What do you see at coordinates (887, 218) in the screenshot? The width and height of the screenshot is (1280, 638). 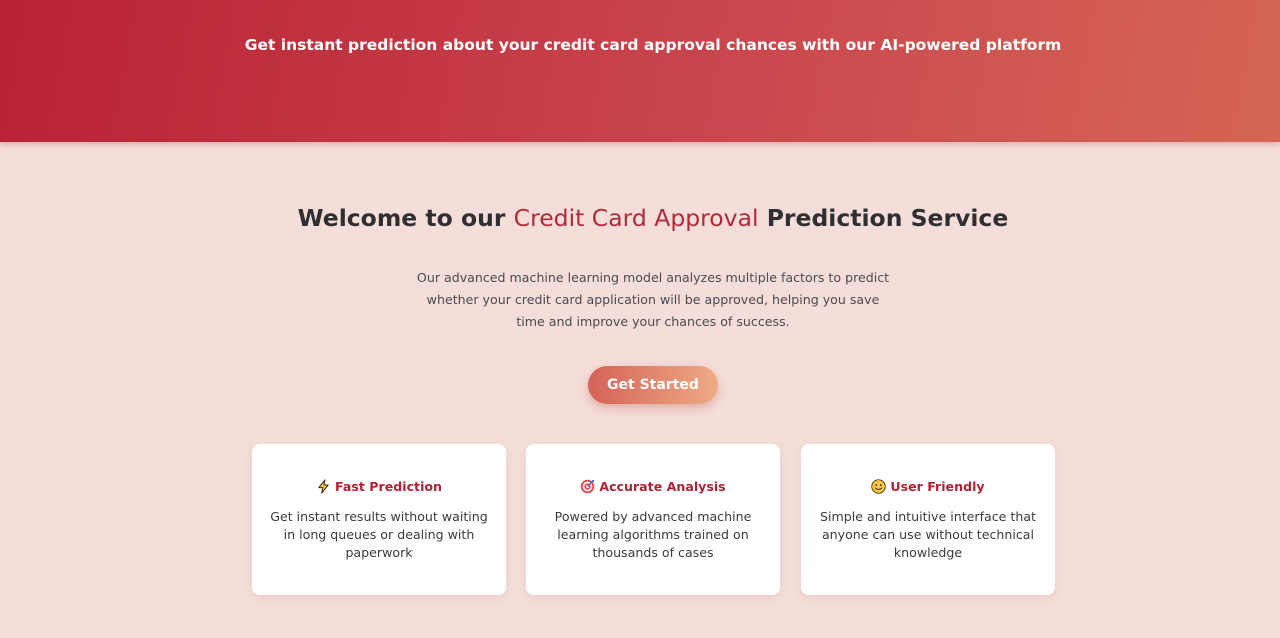 I see `title-suffix: Prediction Service` at bounding box center [887, 218].